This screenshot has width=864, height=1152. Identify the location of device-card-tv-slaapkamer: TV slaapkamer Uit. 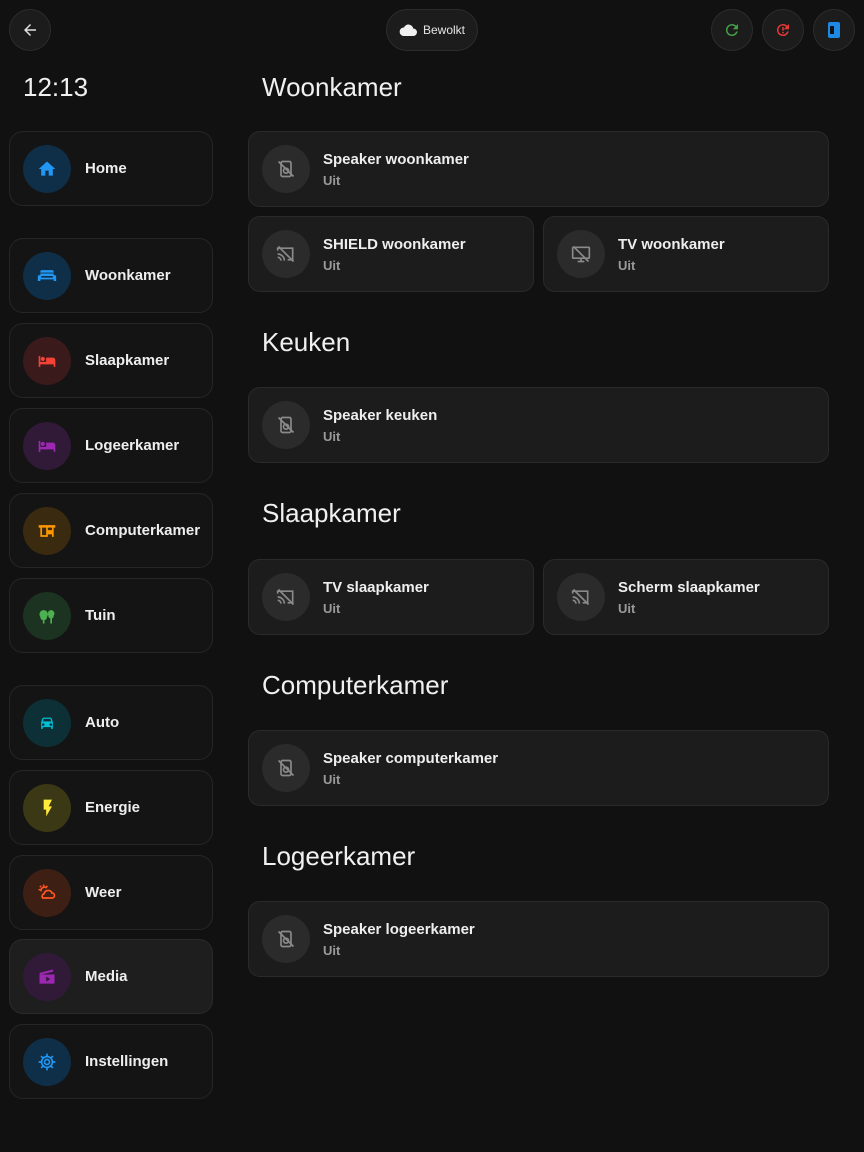
(391, 597).